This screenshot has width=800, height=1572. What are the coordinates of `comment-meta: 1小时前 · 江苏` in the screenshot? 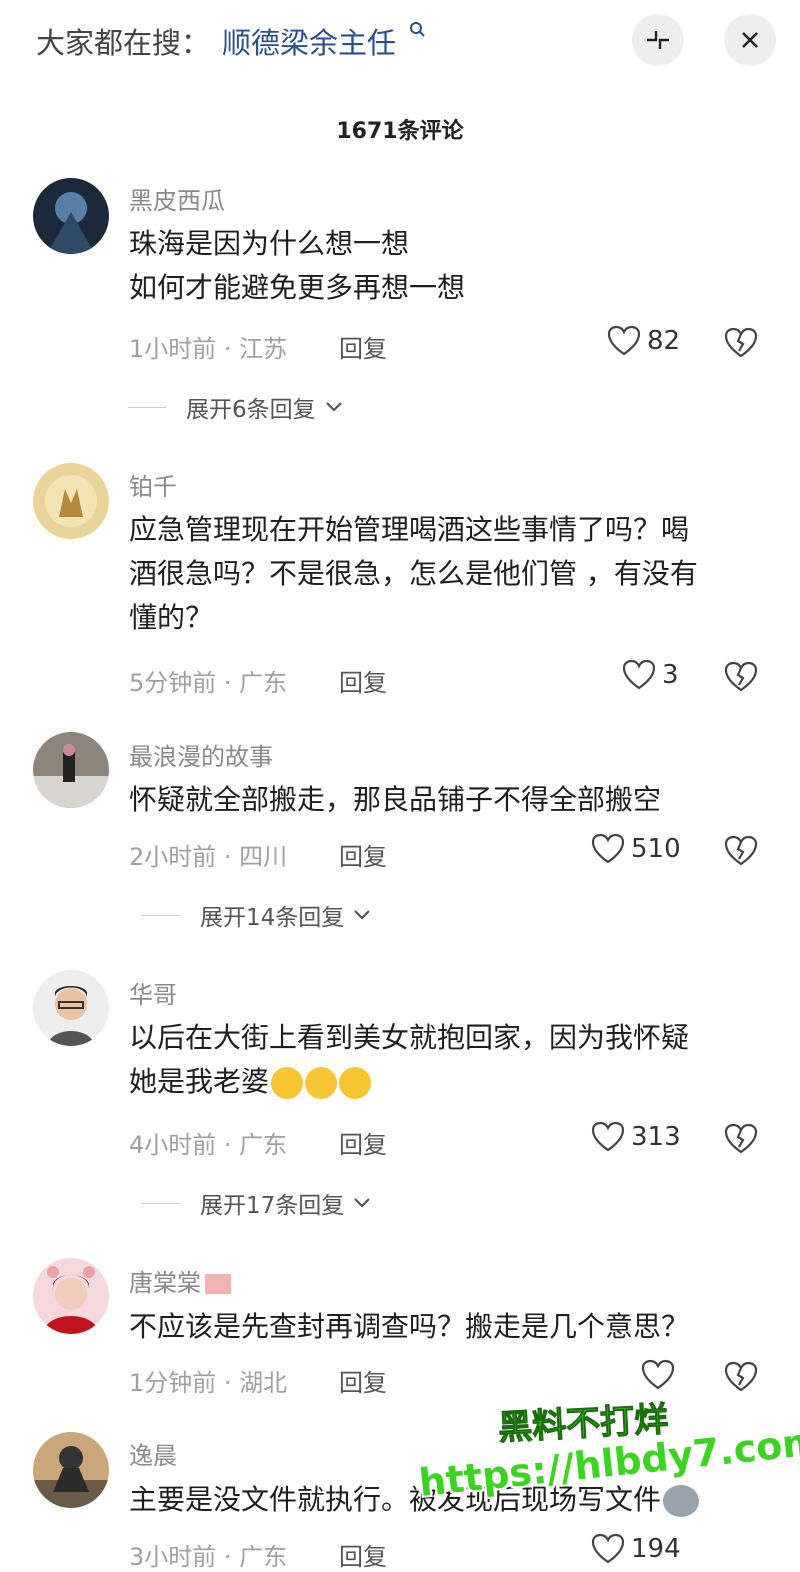 It's located at (208, 349).